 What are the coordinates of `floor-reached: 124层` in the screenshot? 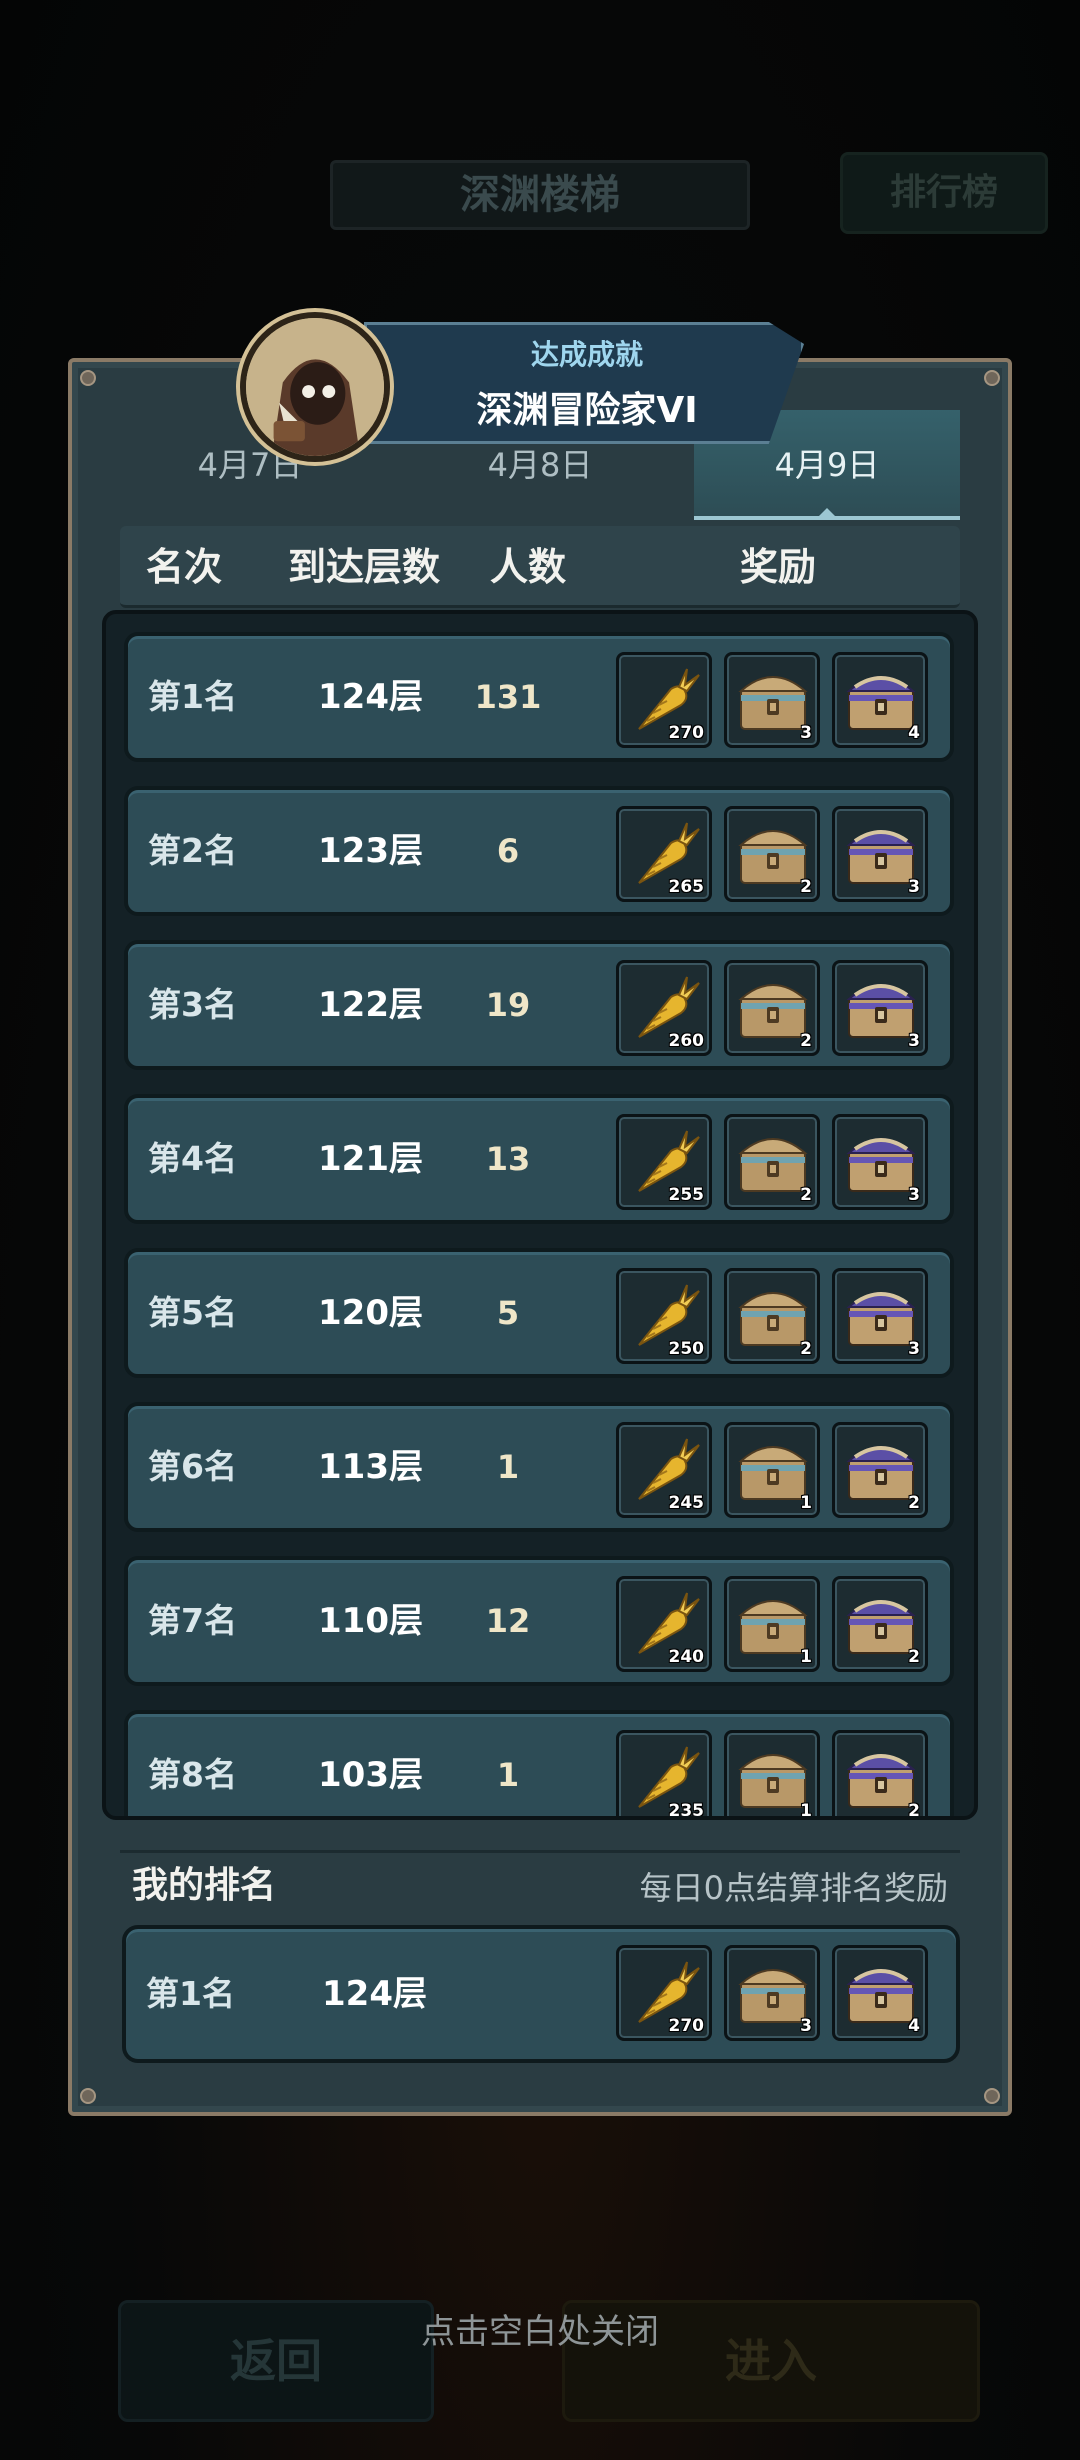 It's located at (370, 697).